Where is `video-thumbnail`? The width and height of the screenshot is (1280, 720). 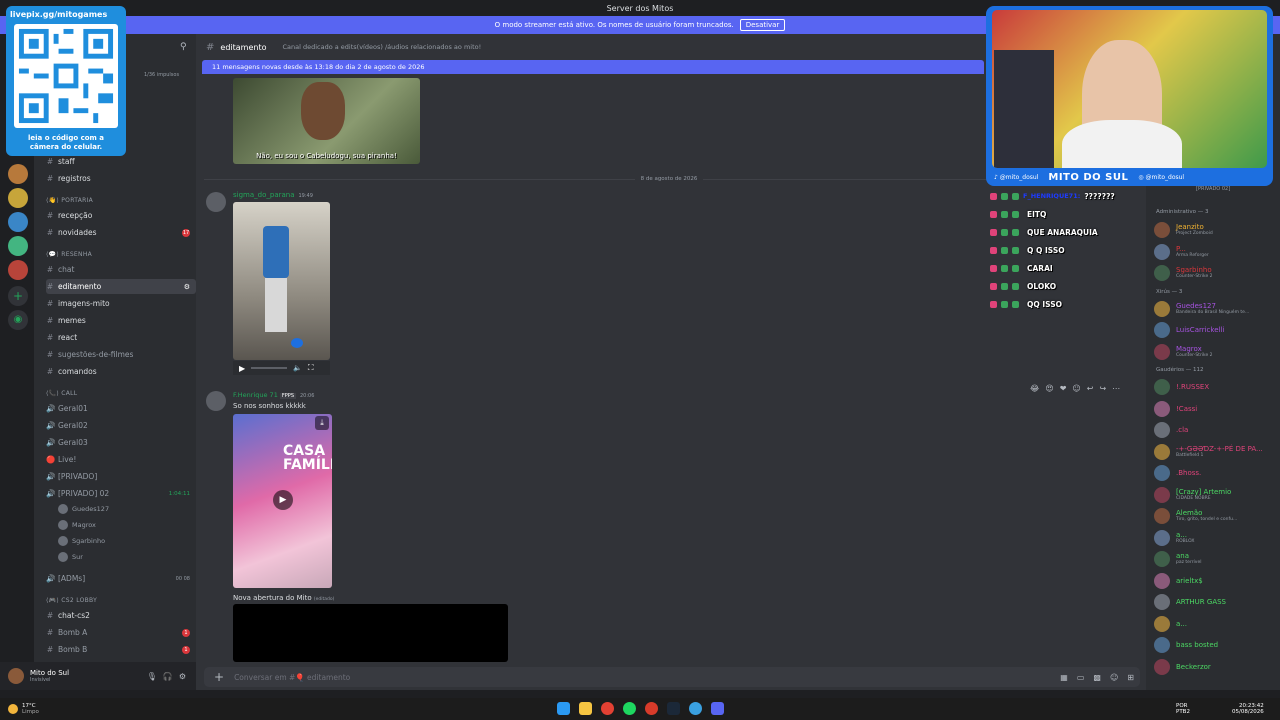
video-thumbnail is located at coordinates (281, 281).